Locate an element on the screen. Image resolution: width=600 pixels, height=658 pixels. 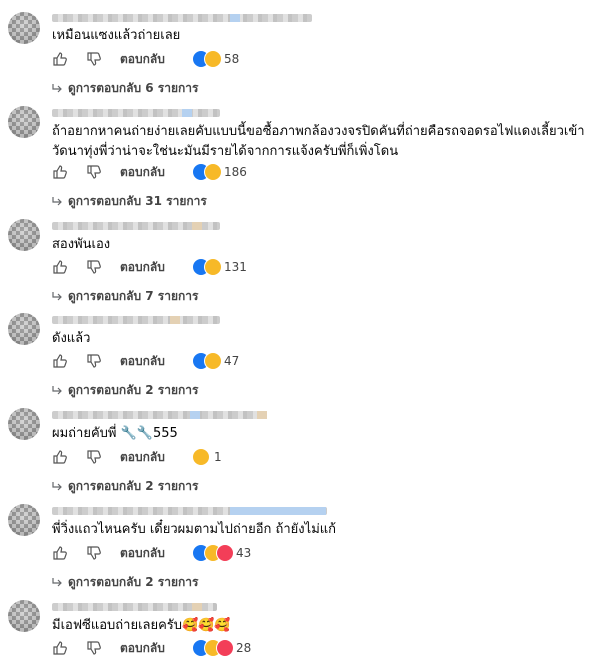
view-replies-link: ดูการตอบกลับ 6 รายการ is located at coordinates (125, 88).